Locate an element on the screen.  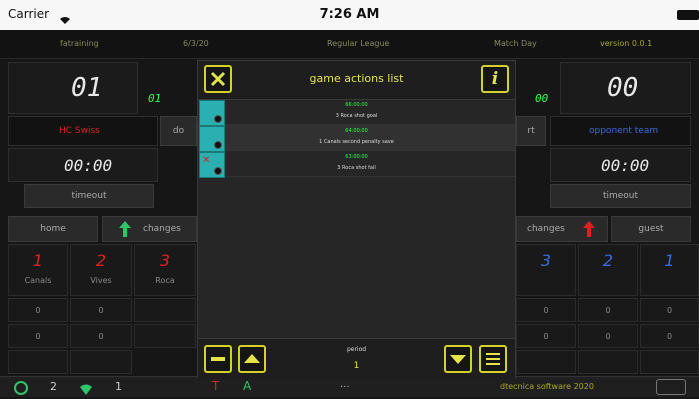
match-date: 6/3/20 is located at coordinates (196, 43).